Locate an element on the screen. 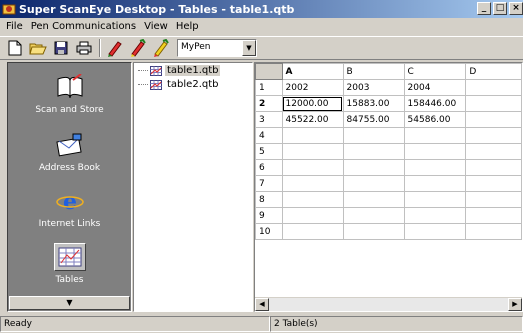 The height and width of the screenshot is (333, 523). table-cell: 15883.00 is located at coordinates (373, 103).